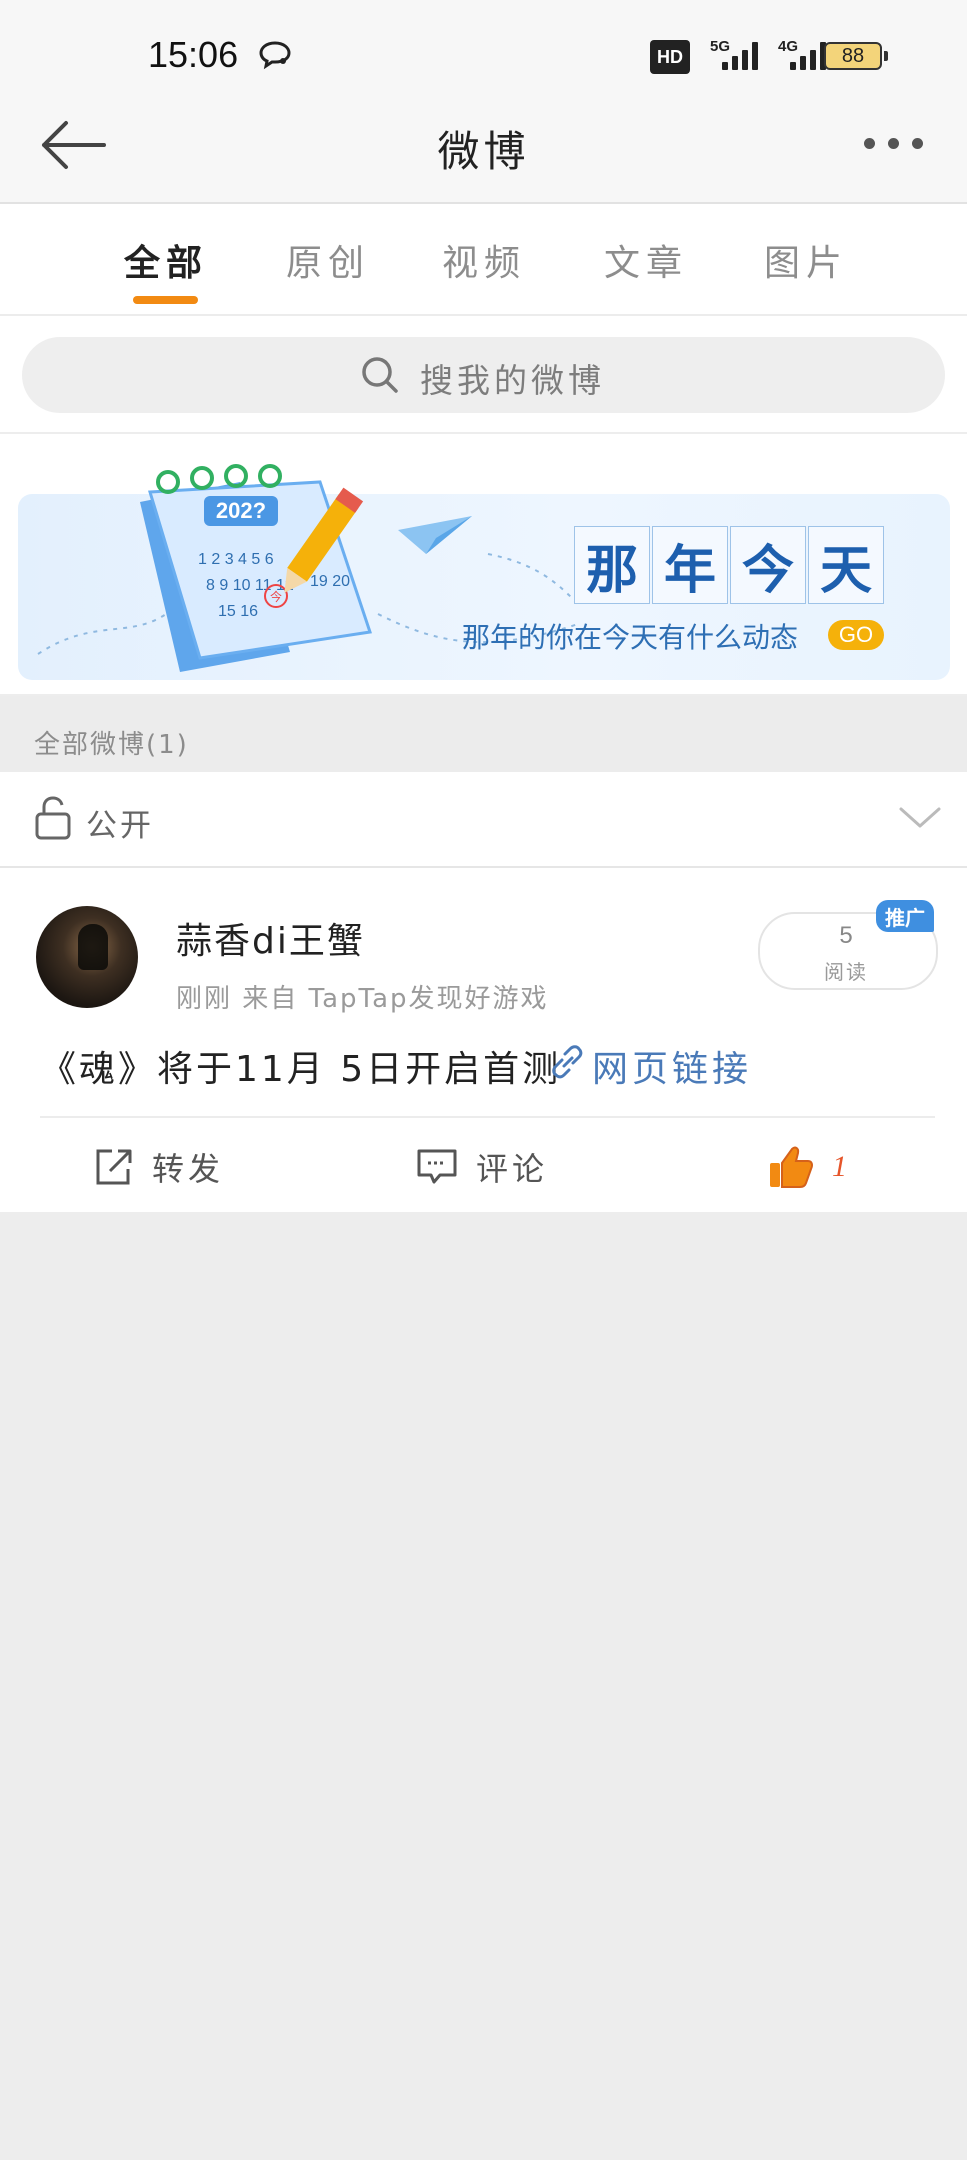 The height and width of the screenshot is (2160, 967). Describe the element at coordinates (791, 1167) in the screenshot. I see `thumbs-up-icon` at that location.